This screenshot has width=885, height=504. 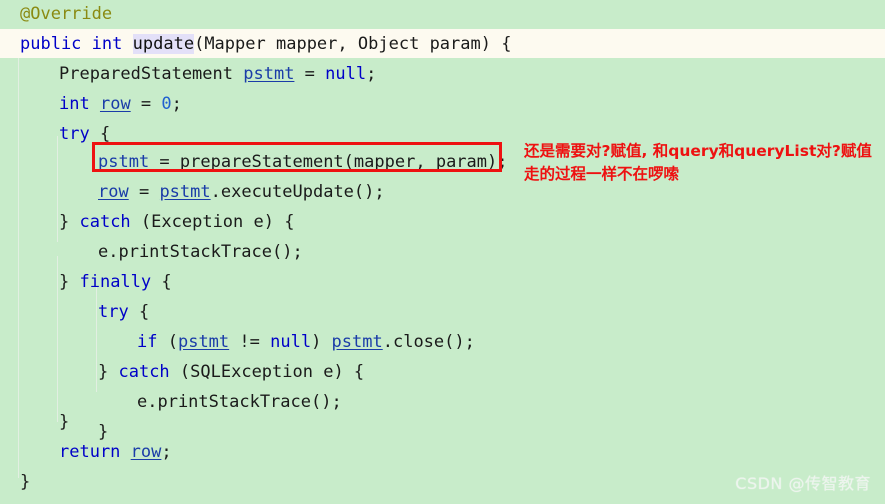 What do you see at coordinates (496, 44) in the screenshot?
I see `token-paren-brace: ) {` at bounding box center [496, 44].